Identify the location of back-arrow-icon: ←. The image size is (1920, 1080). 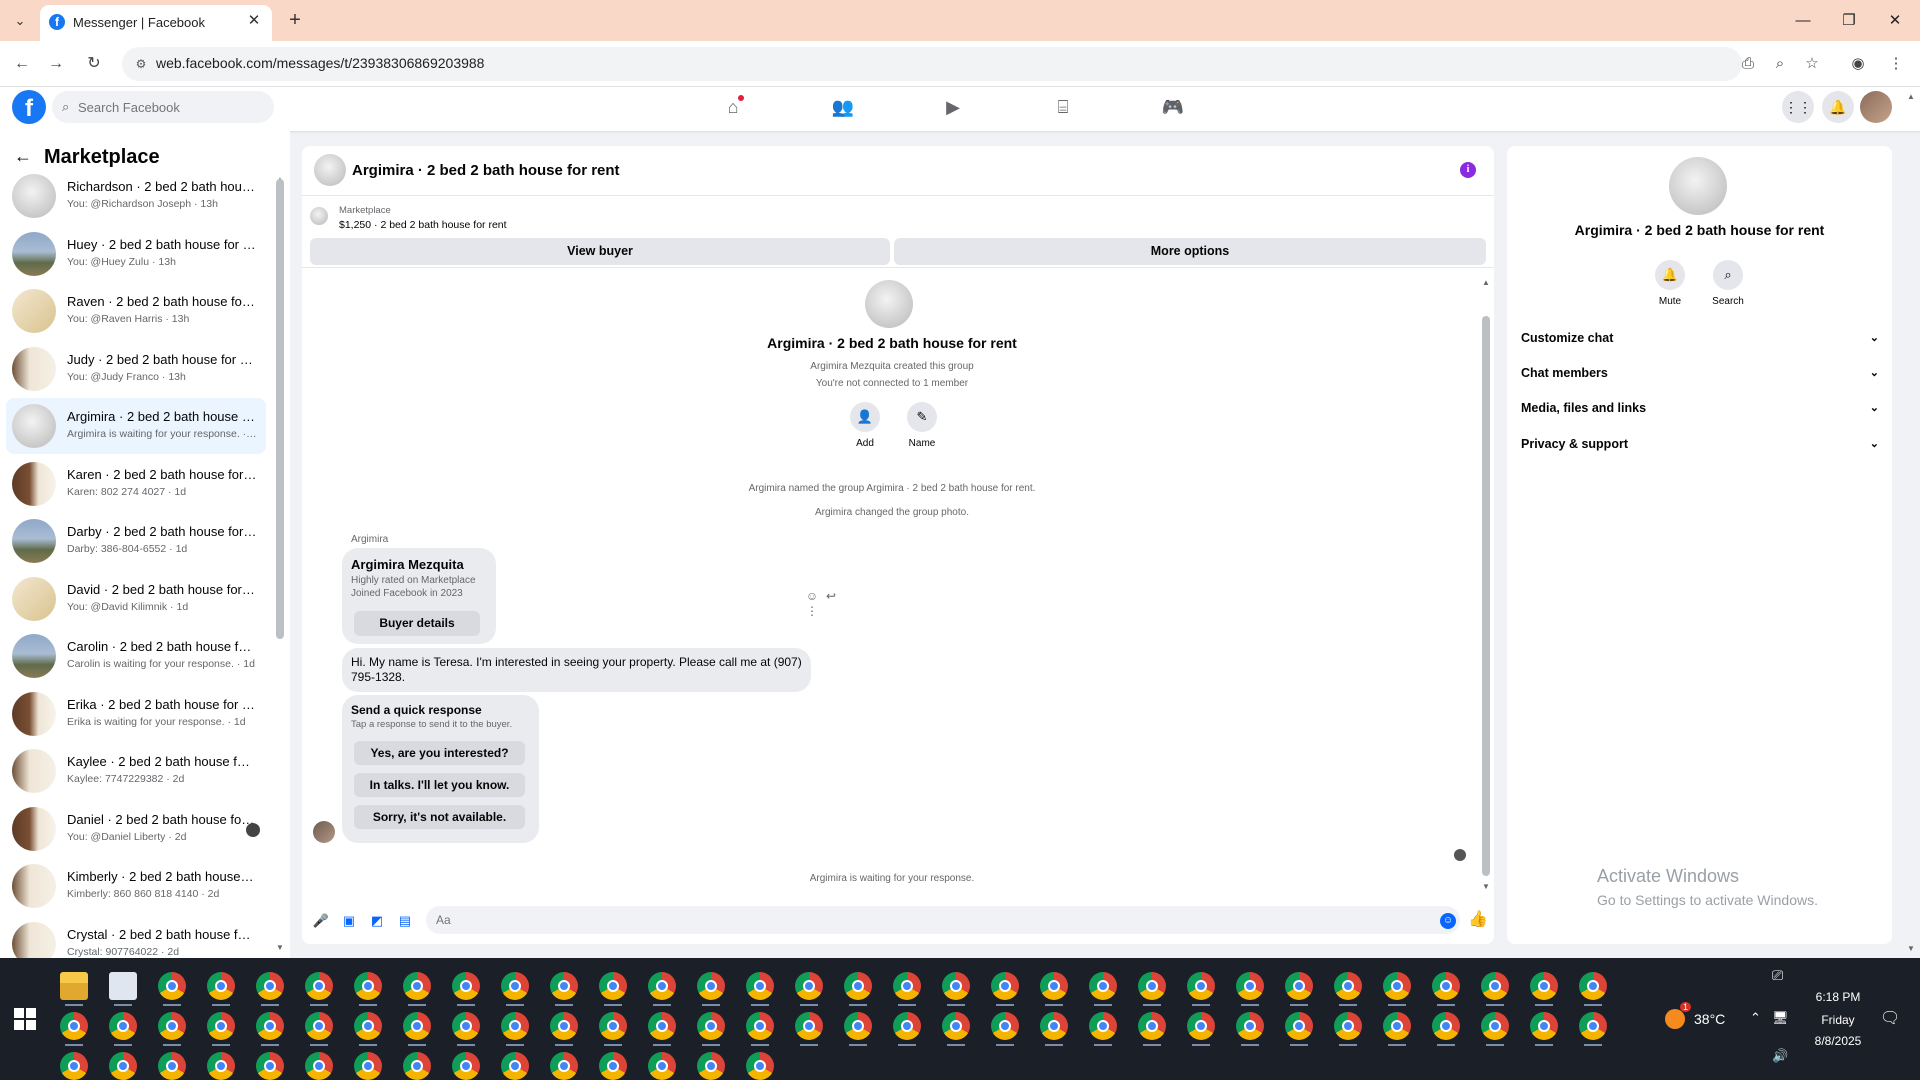
(22, 64).